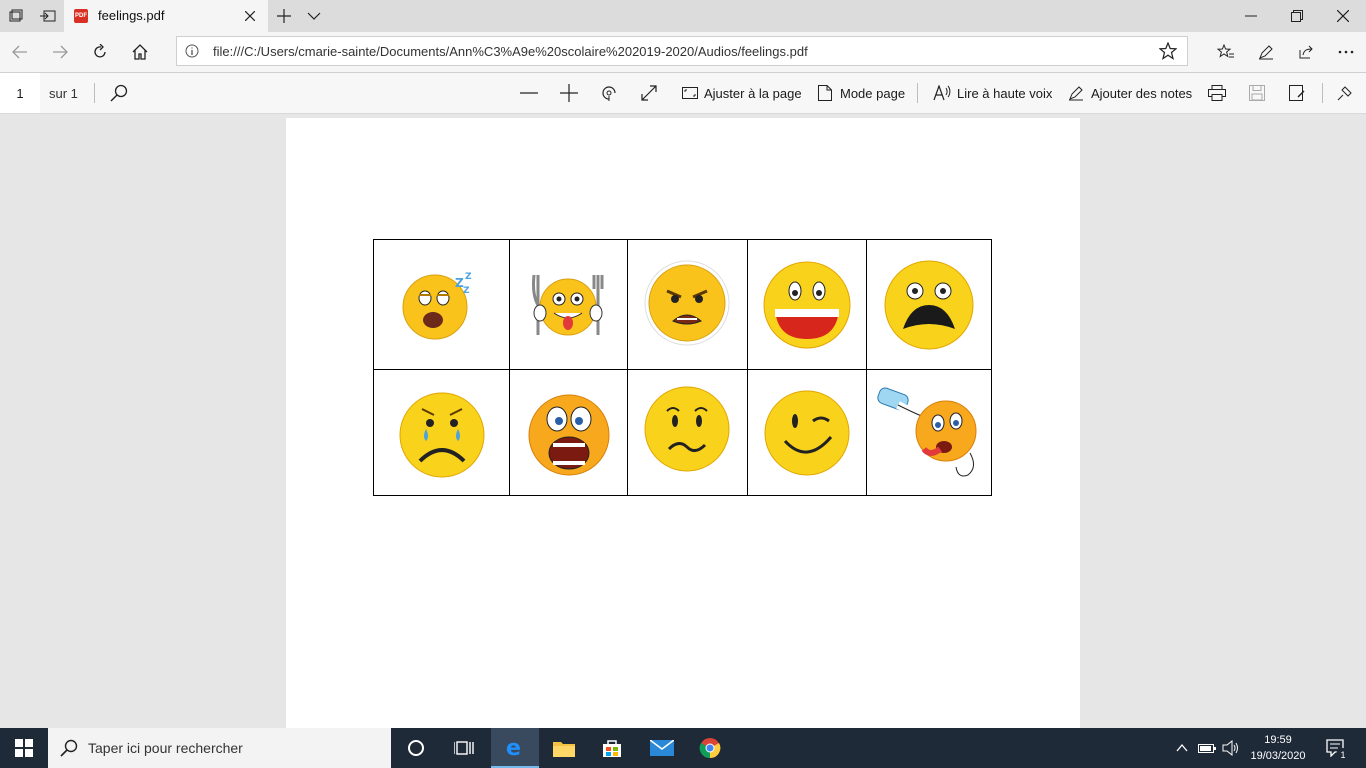 Image resolution: width=1366 pixels, height=768 pixels. What do you see at coordinates (131, 15) in the screenshot?
I see `tab-title: feelings.pdf` at bounding box center [131, 15].